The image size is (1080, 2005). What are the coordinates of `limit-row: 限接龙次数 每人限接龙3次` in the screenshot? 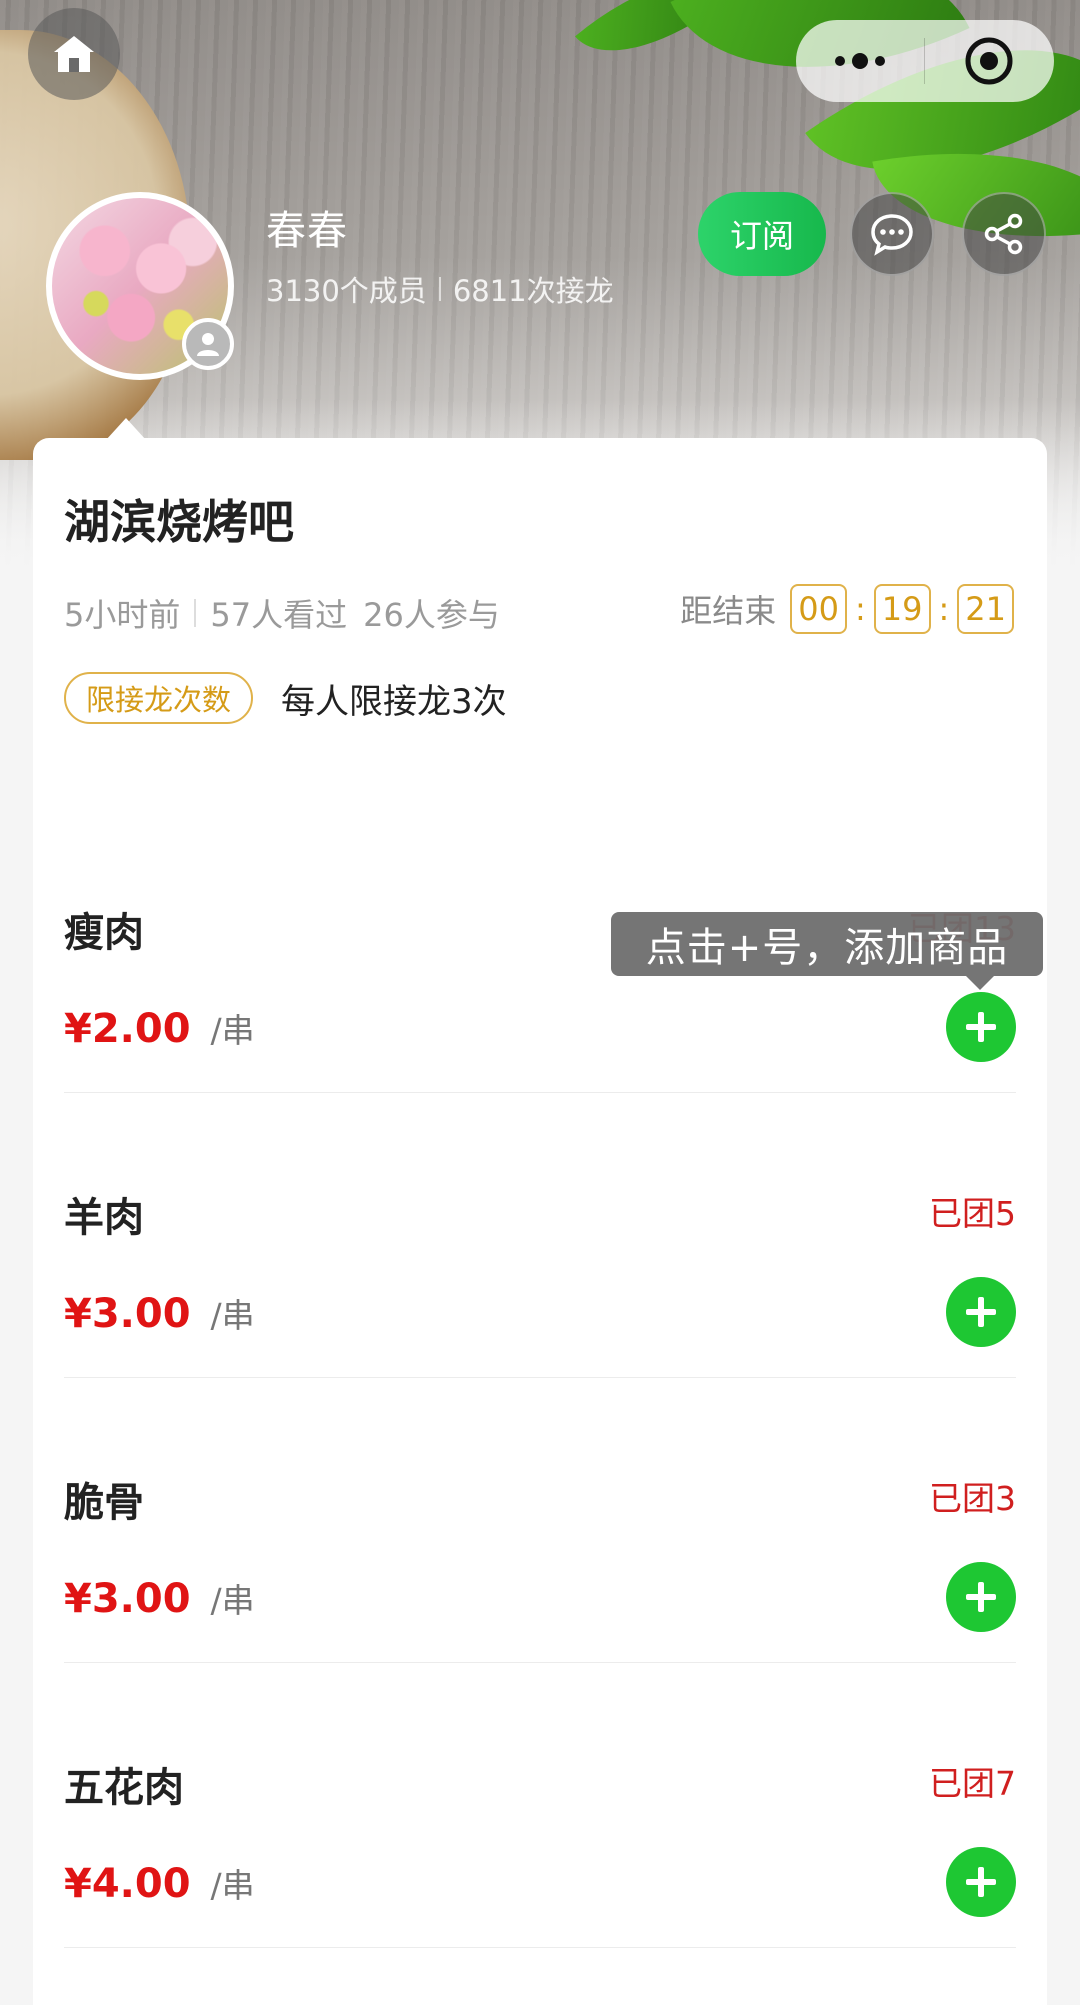 It's located at (285, 698).